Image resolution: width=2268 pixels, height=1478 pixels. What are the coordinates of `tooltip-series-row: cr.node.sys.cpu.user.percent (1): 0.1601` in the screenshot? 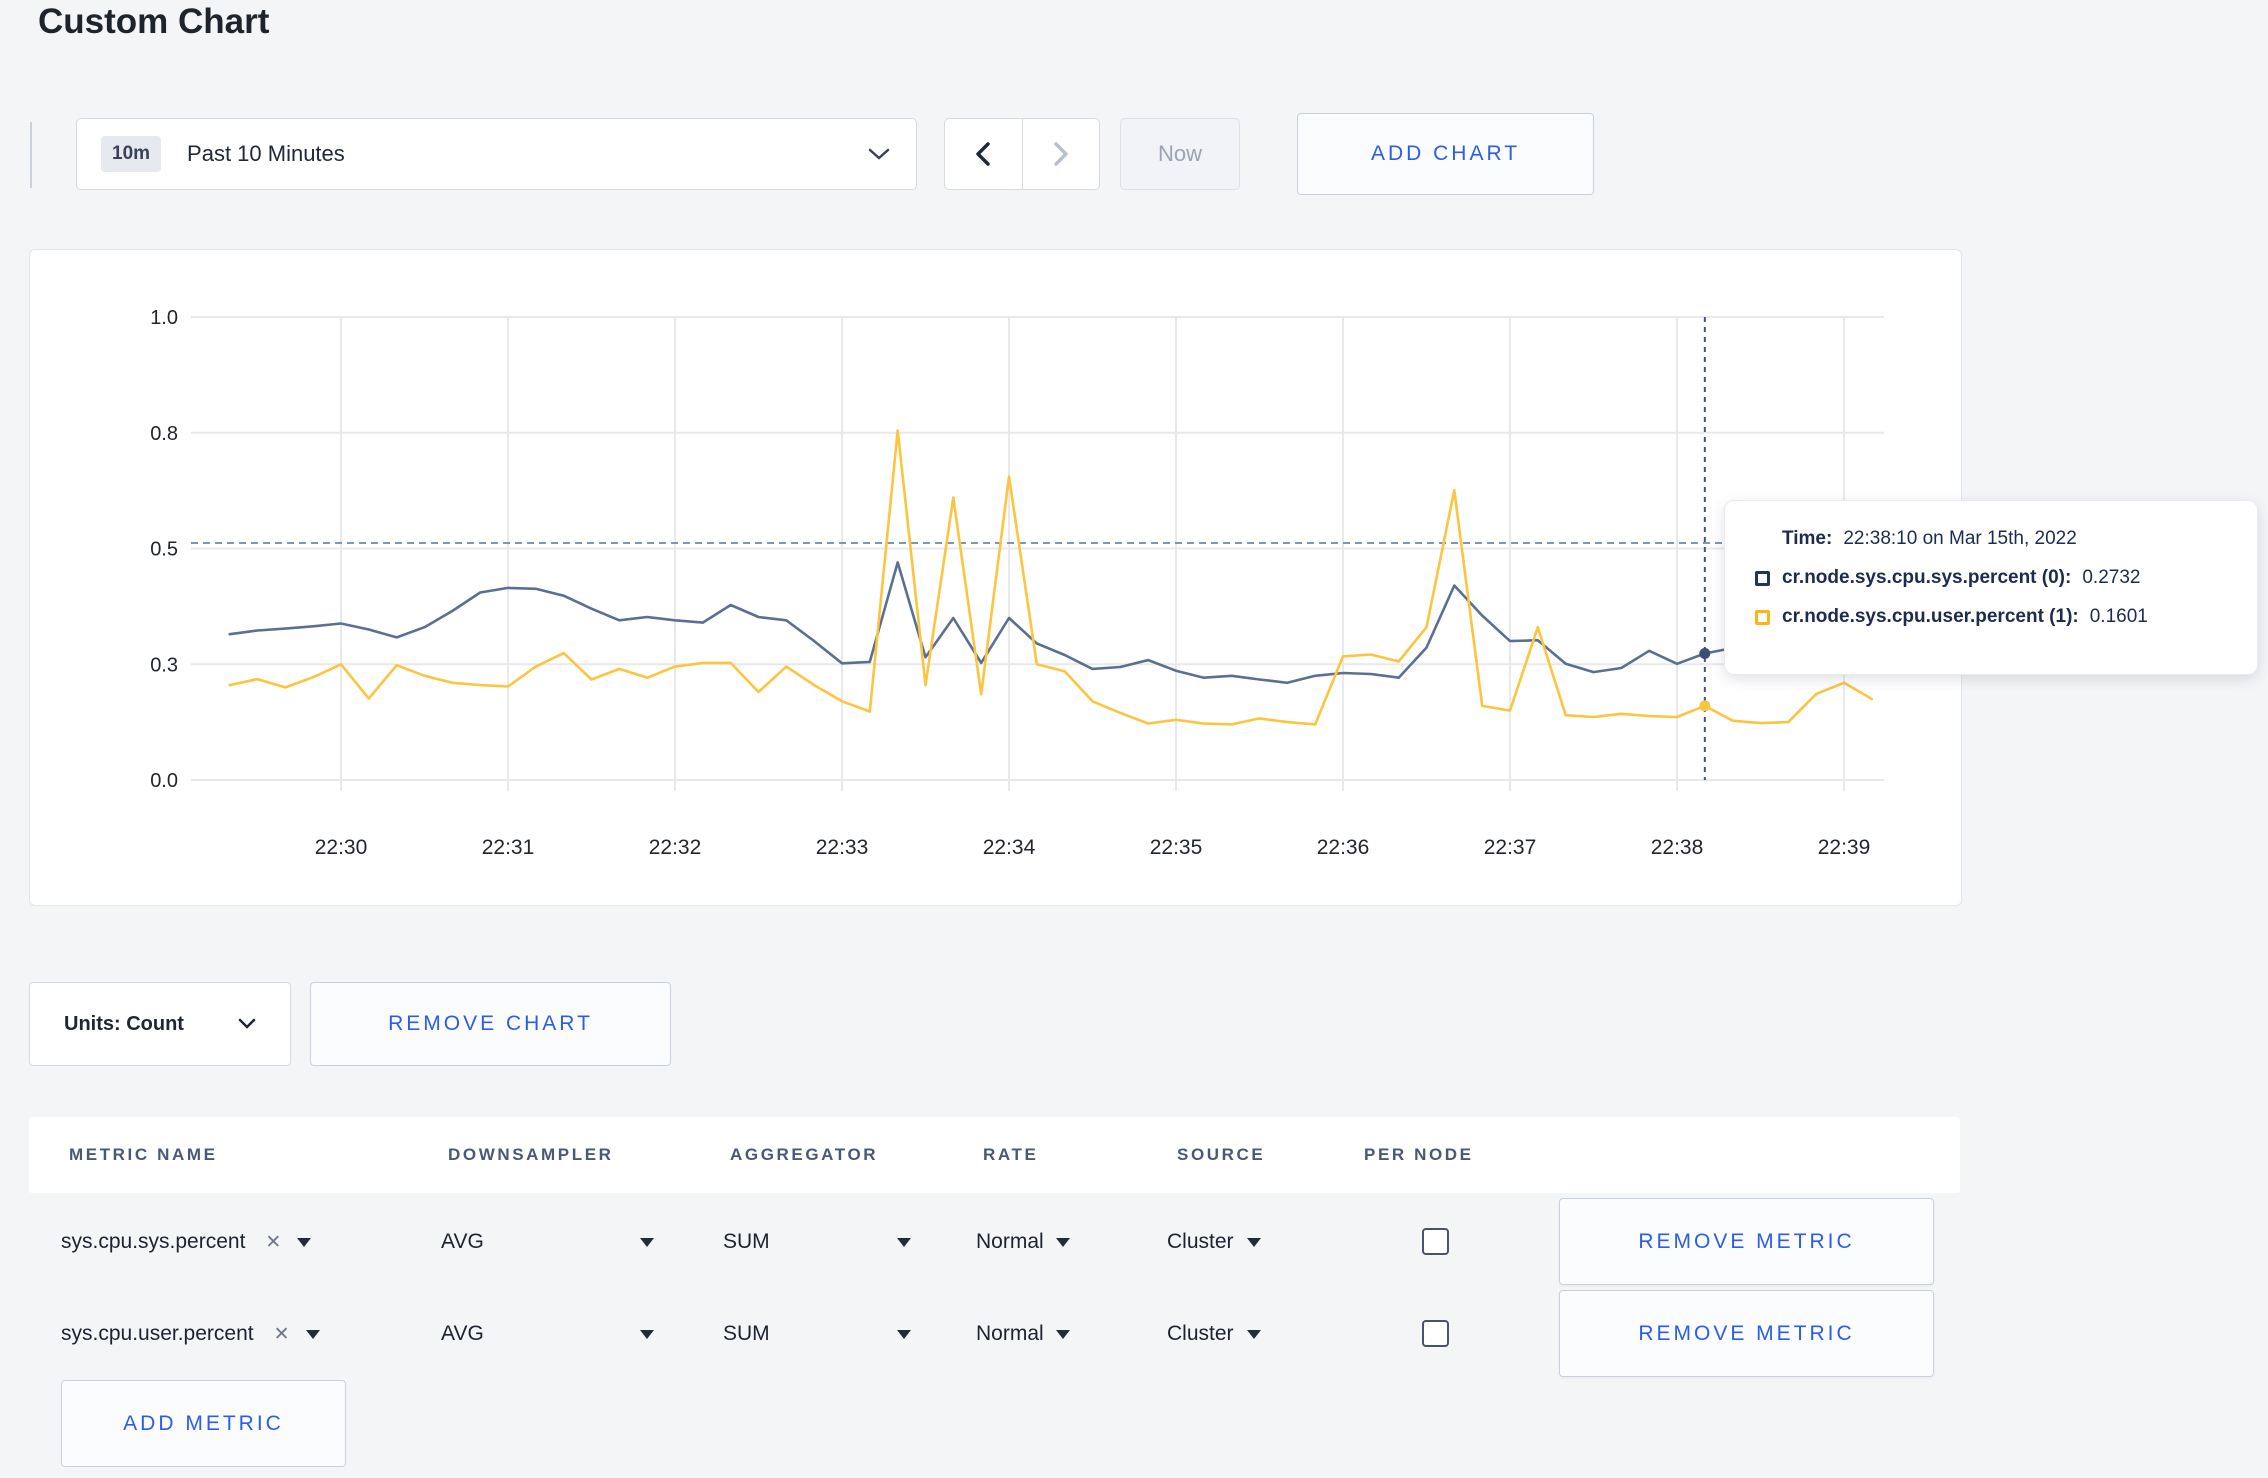 It's located at (1992, 617).